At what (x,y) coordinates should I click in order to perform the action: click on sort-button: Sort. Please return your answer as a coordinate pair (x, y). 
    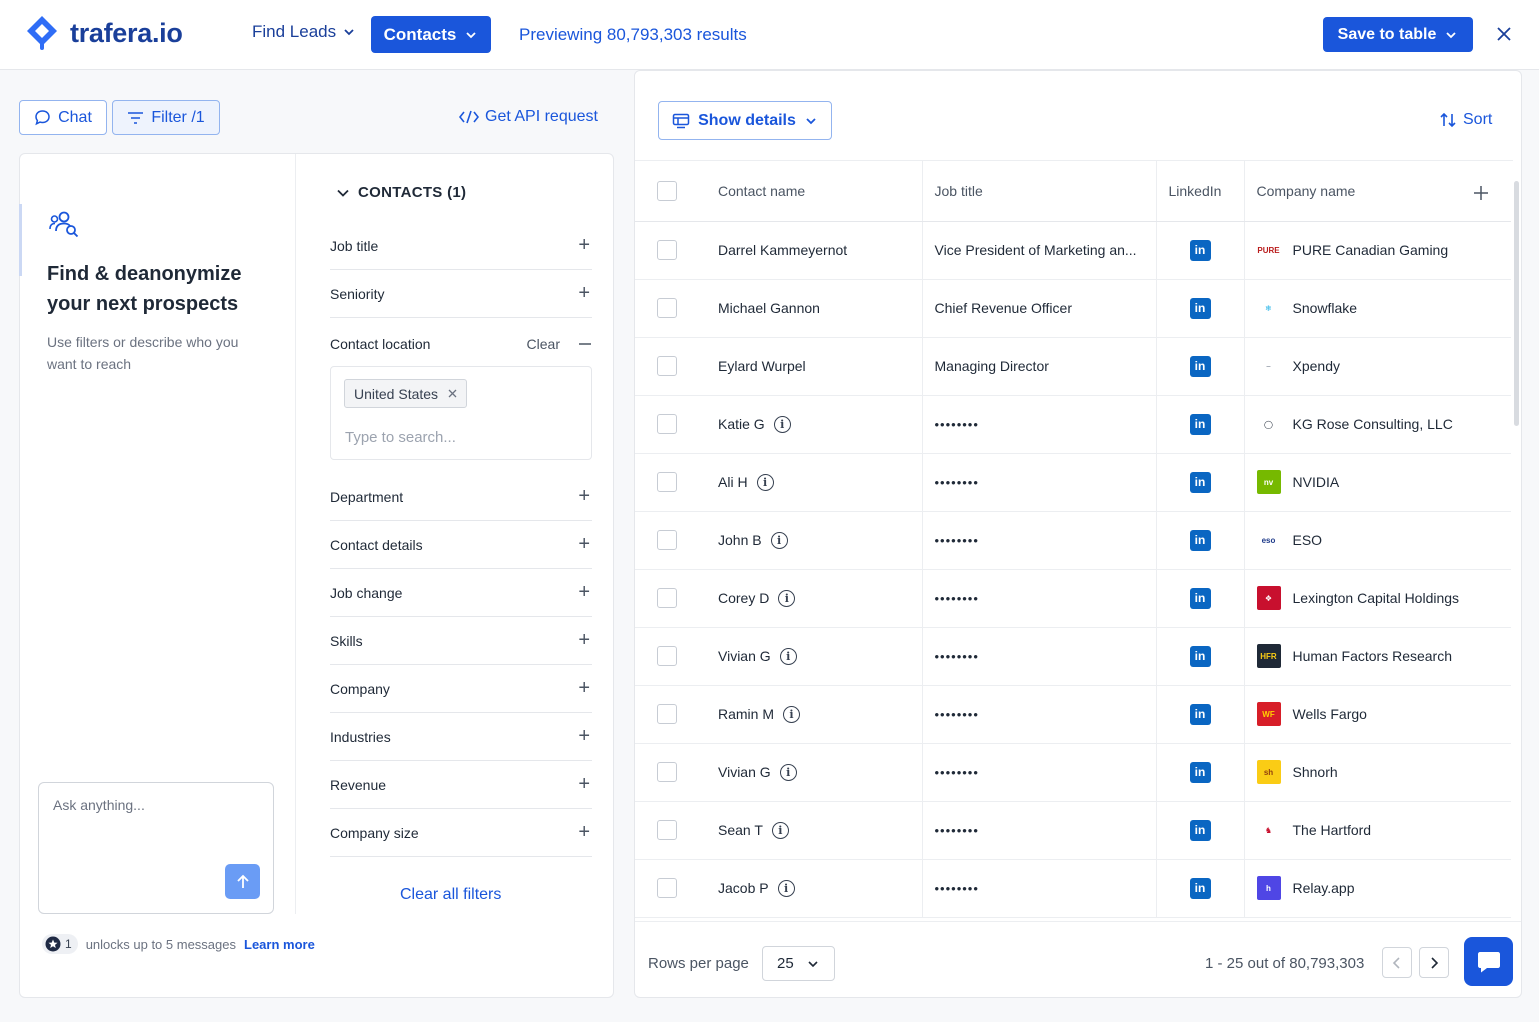
    Looking at the image, I should click on (1465, 120).